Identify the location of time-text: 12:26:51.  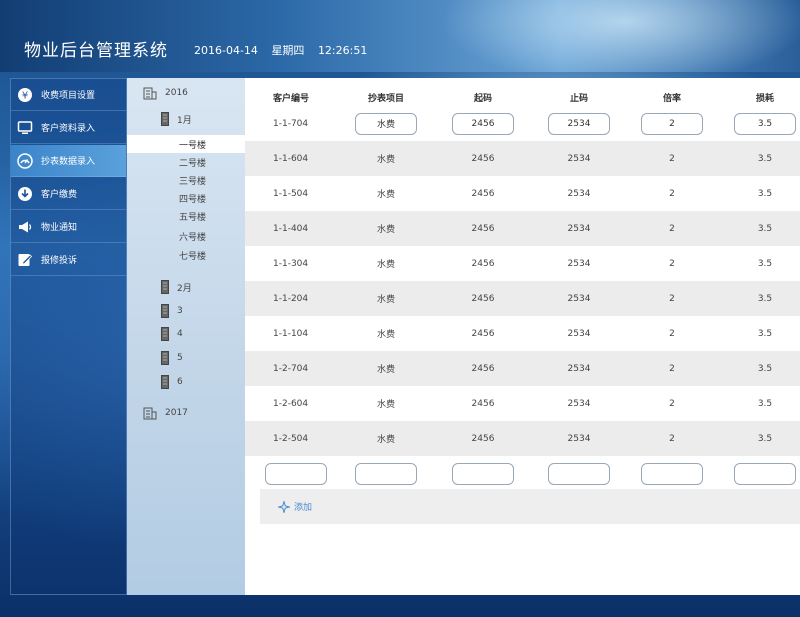
(342, 50).